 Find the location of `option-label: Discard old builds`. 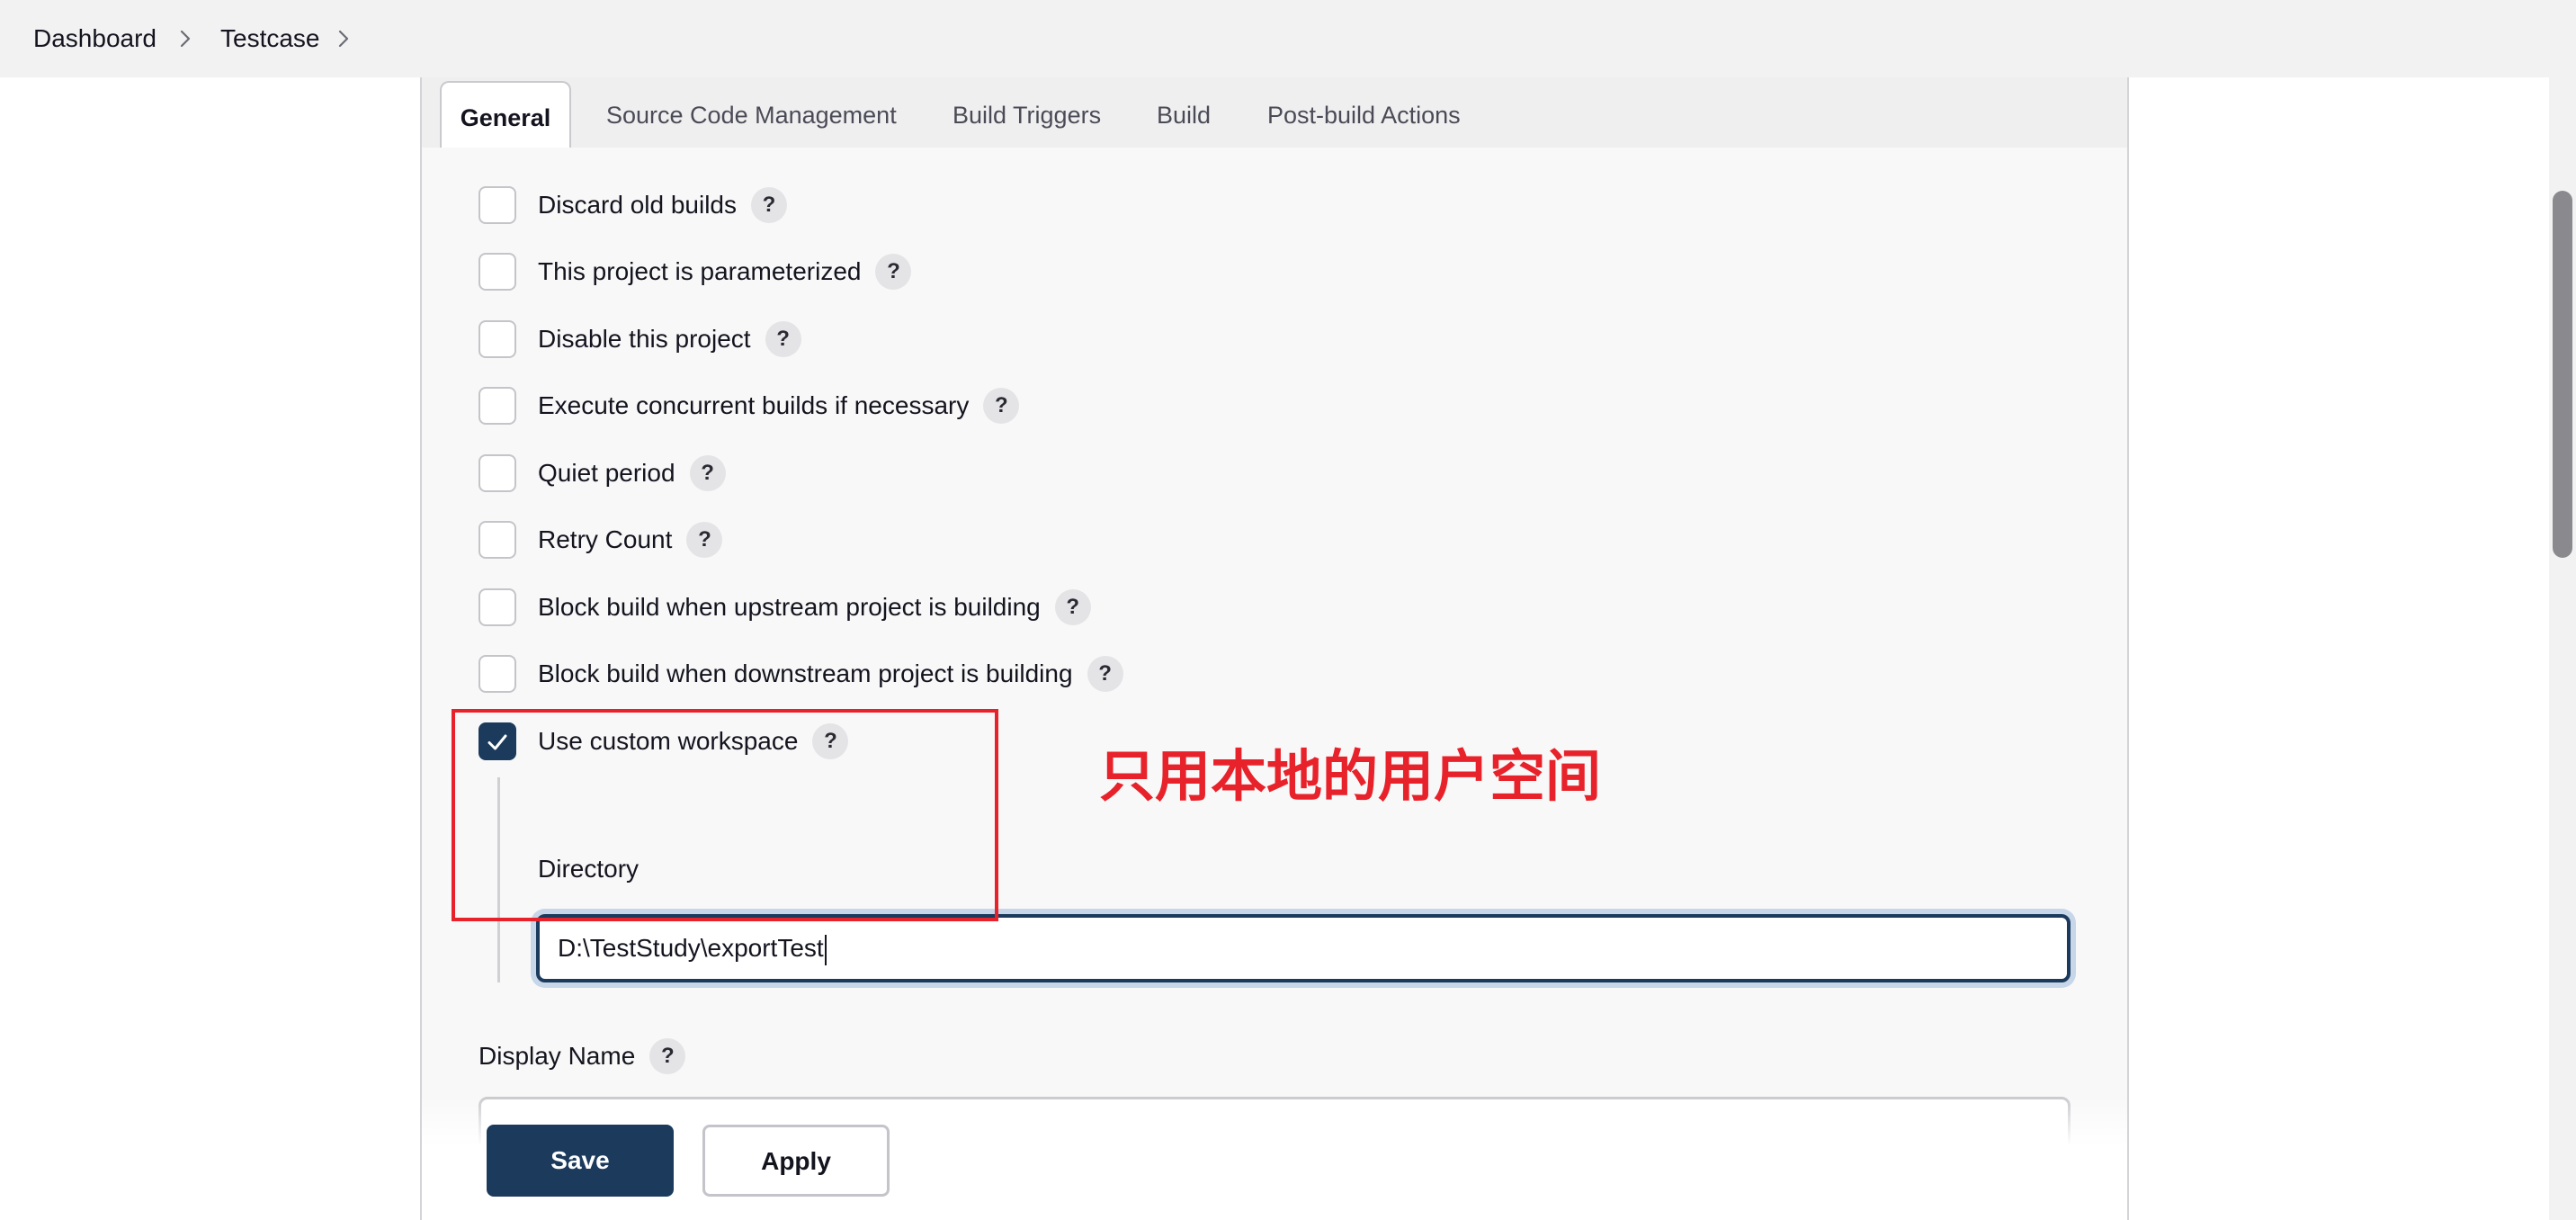

option-label: Discard old builds is located at coordinates (637, 205).